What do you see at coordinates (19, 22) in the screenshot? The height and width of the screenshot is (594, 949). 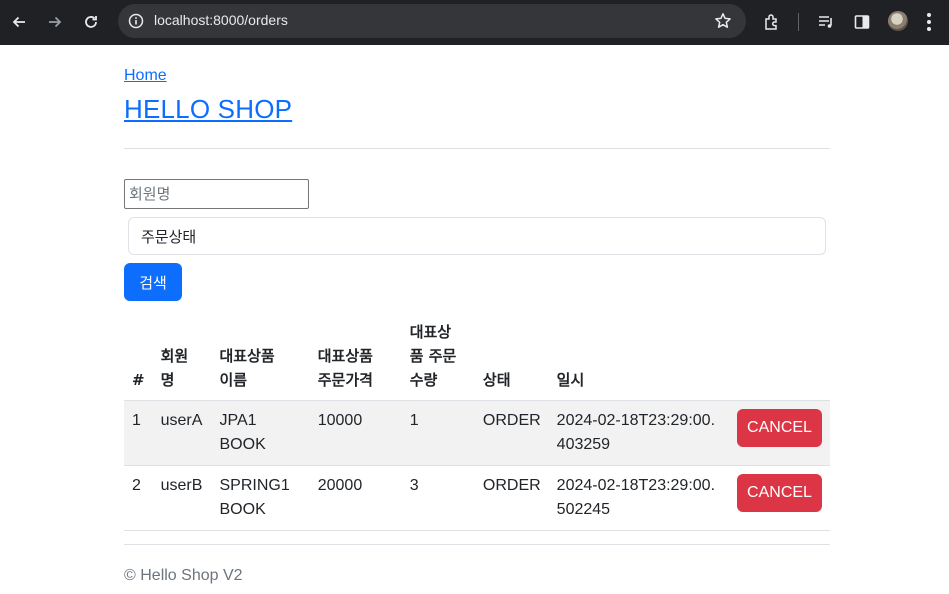 I see `back-arrow-icon` at bounding box center [19, 22].